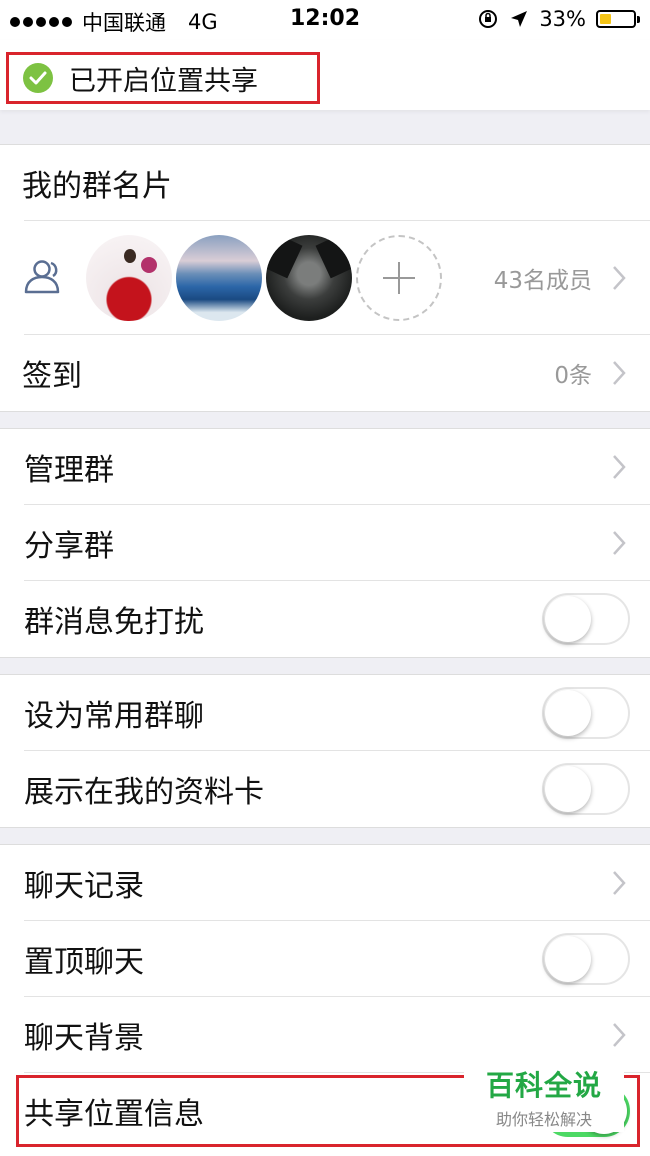 The width and height of the screenshot is (650, 1156). What do you see at coordinates (586, 619) in the screenshot?
I see `mute-notifications-toggle` at bounding box center [586, 619].